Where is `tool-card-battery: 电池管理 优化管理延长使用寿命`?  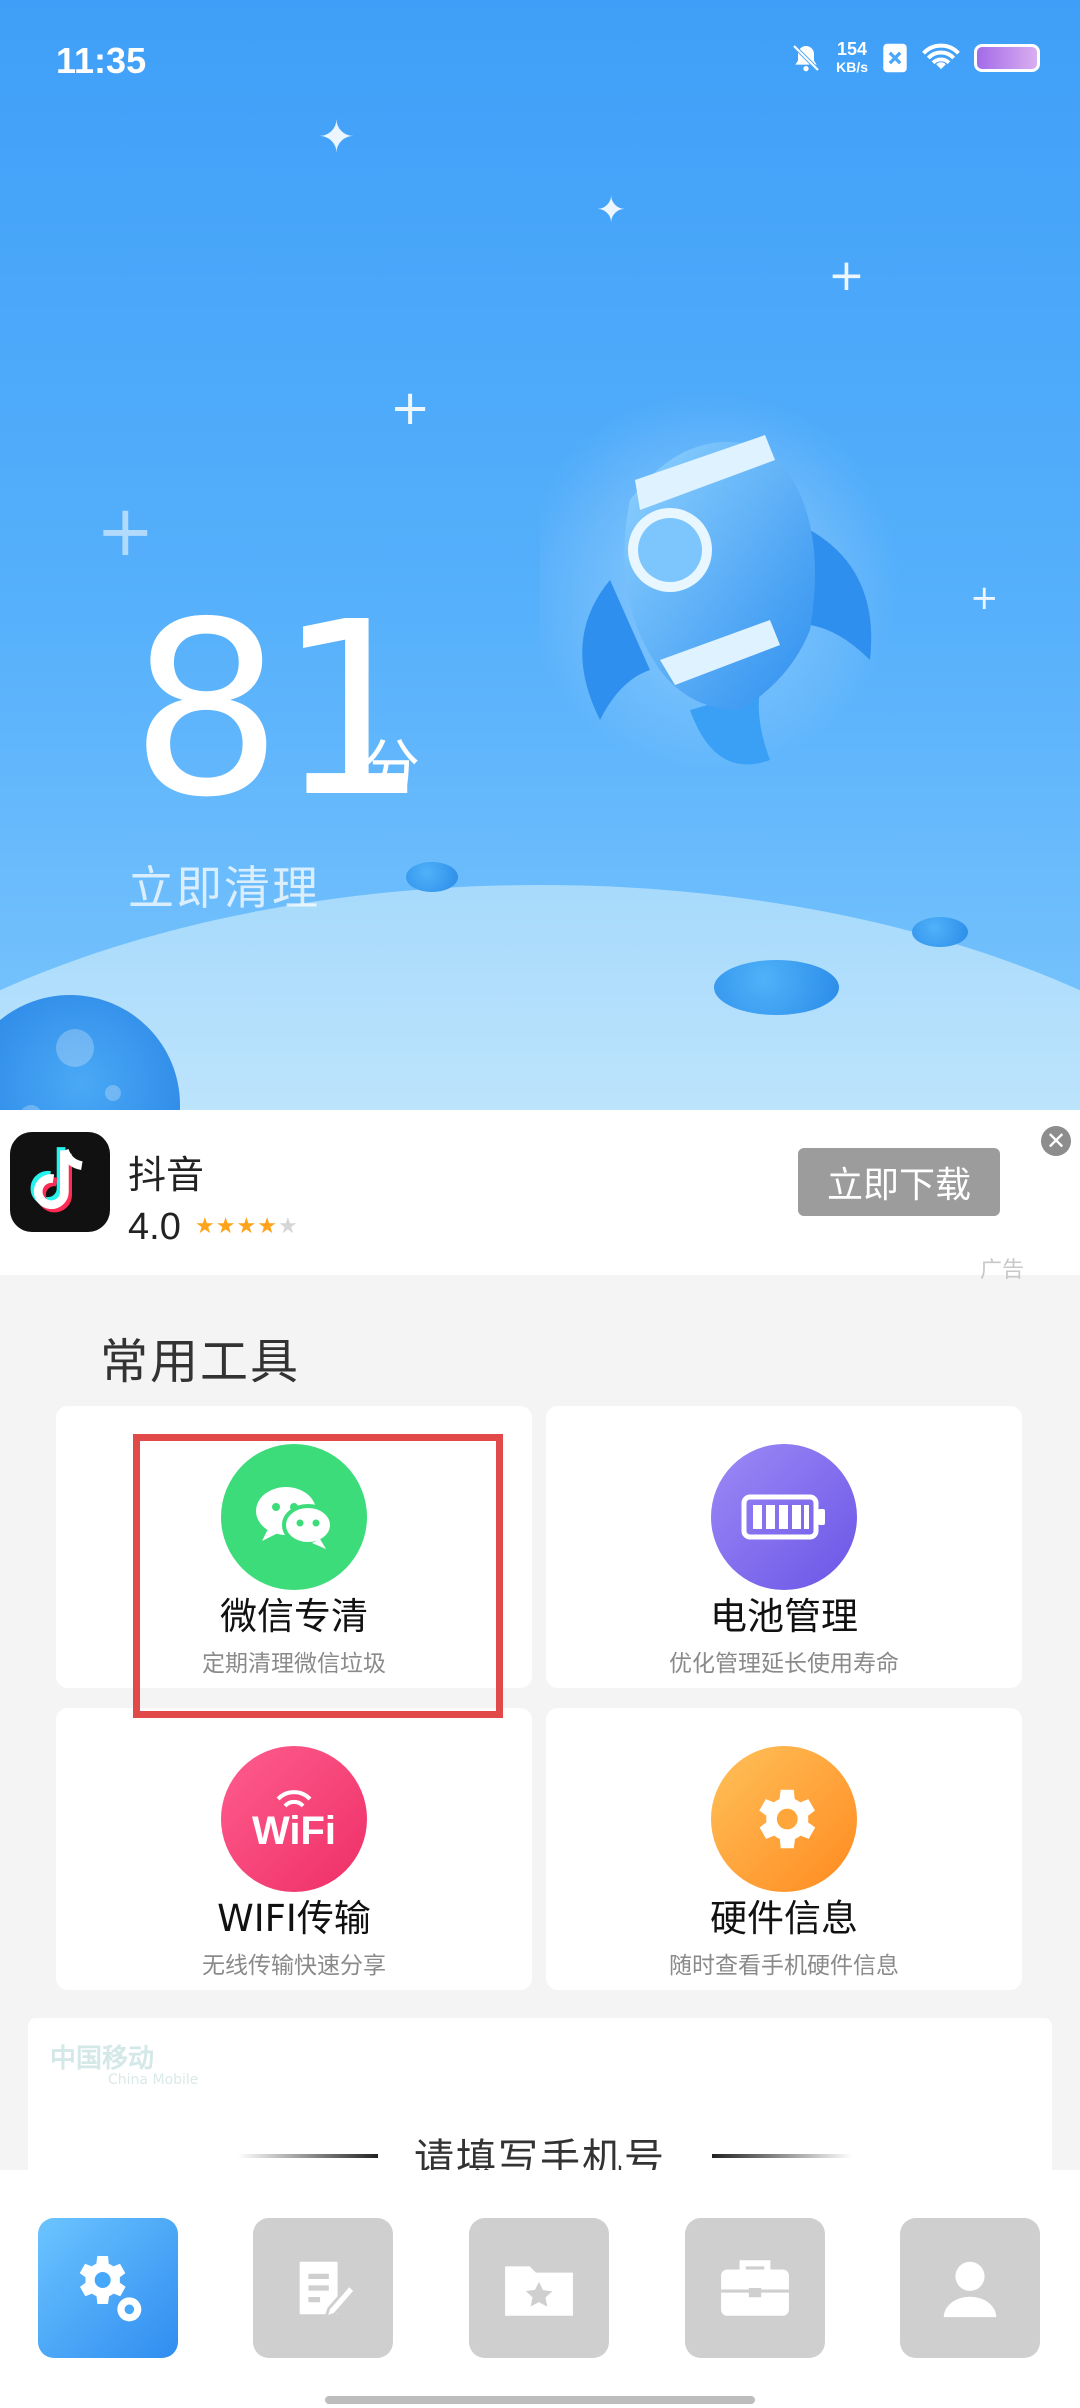
tool-card-battery: 电池管理 优化管理延长使用寿命 is located at coordinates (784, 1547).